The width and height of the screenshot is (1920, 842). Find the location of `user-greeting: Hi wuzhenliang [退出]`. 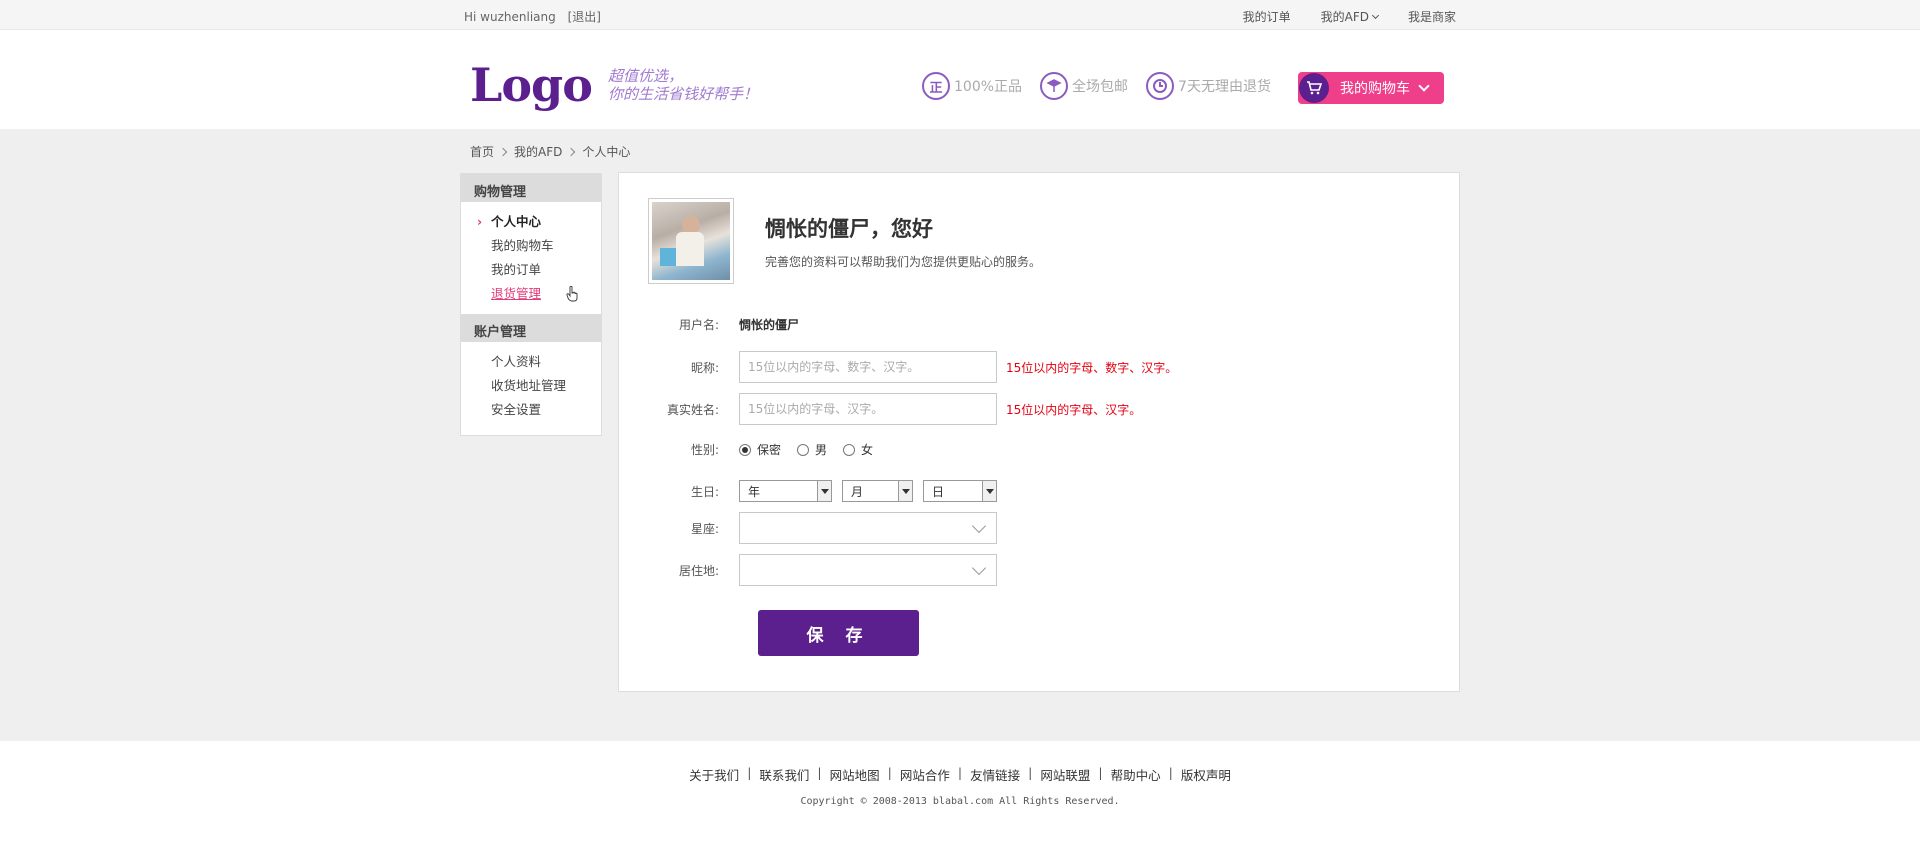

user-greeting: Hi wuzhenliang [退出] is located at coordinates (536, 16).